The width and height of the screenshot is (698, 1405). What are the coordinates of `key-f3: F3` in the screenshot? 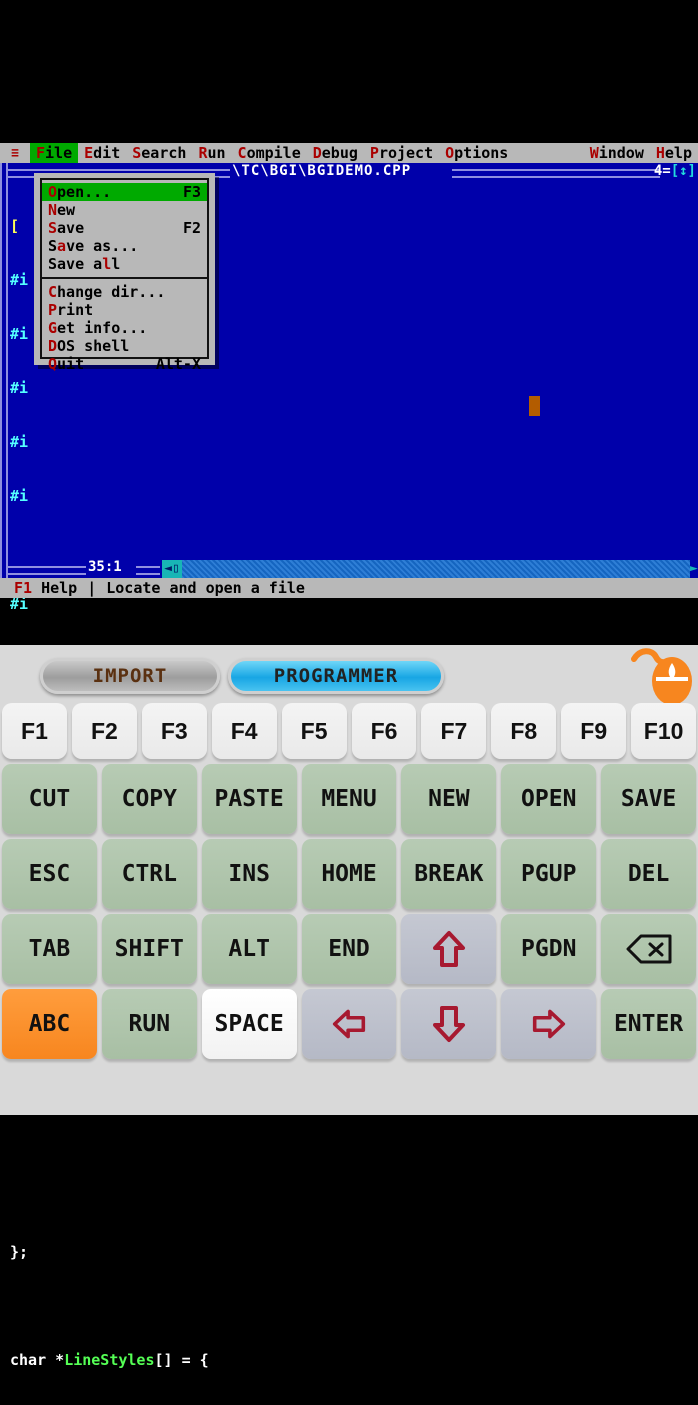 It's located at (174, 731).